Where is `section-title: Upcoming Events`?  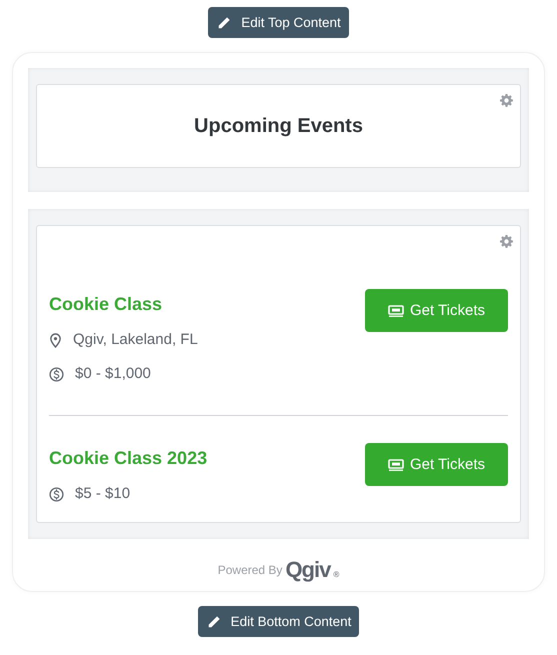
section-title: Upcoming Events is located at coordinates (278, 126).